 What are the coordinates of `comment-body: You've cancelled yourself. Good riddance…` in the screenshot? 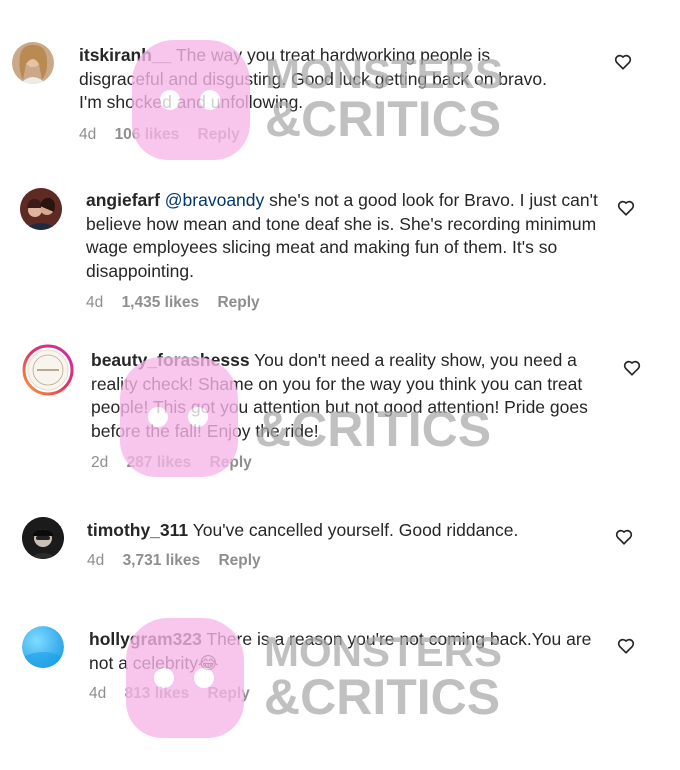 It's located at (355, 530).